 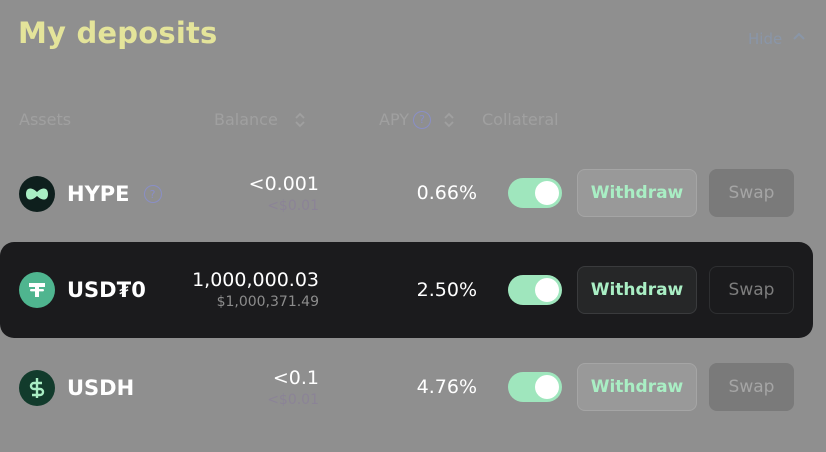 I want to click on column-balance: Balance, so click(x=260, y=119).